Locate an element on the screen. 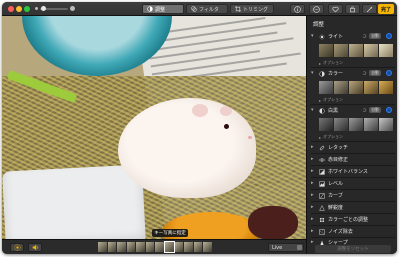 The width and height of the screenshot is (400, 257). tool-white-balance: ▸ ホワイトバランス is located at coordinates (353, 171).